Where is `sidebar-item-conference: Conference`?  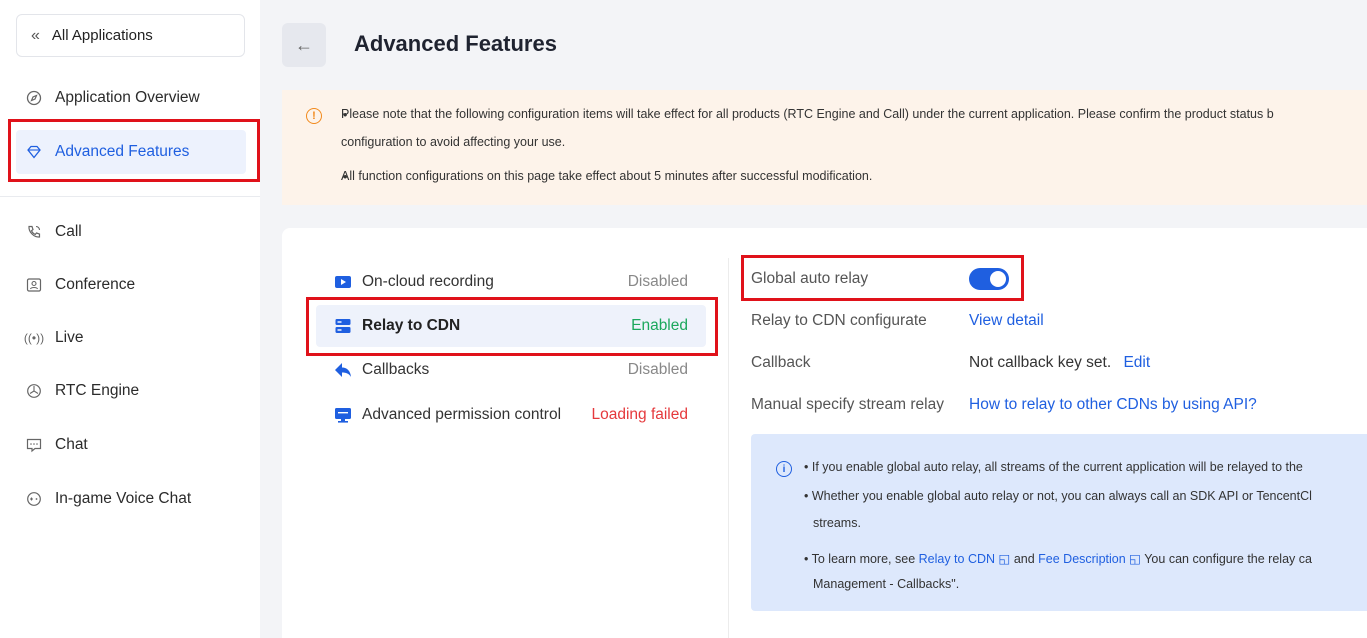 sidebar-item-conference: Conference is located at coordinates (131, 285).